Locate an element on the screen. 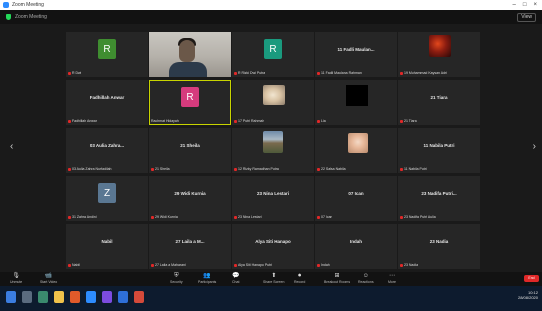  breakout-rooms-label: Breakout Rooms is located at coordinates (337, 282).